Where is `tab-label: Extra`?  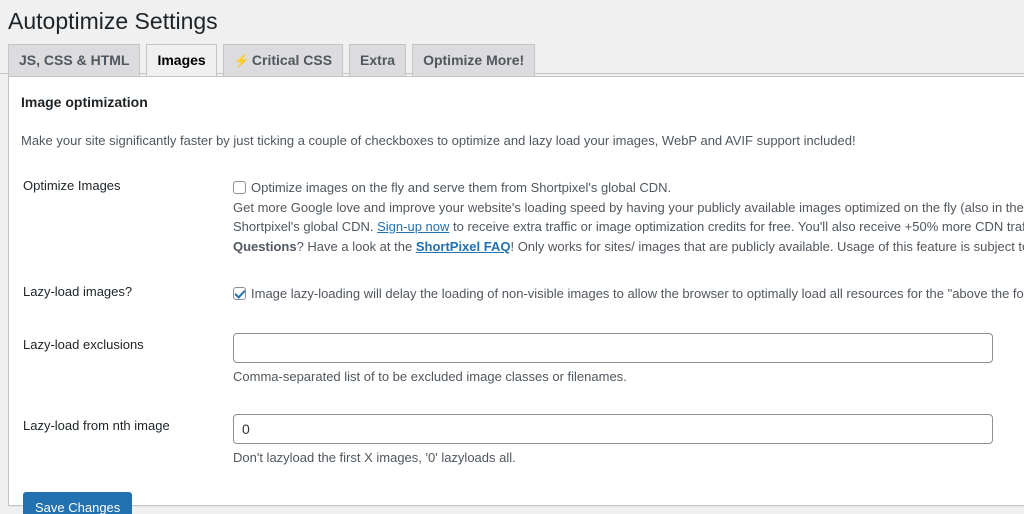
tab-label: Extra is located at coordinates (378, 59).